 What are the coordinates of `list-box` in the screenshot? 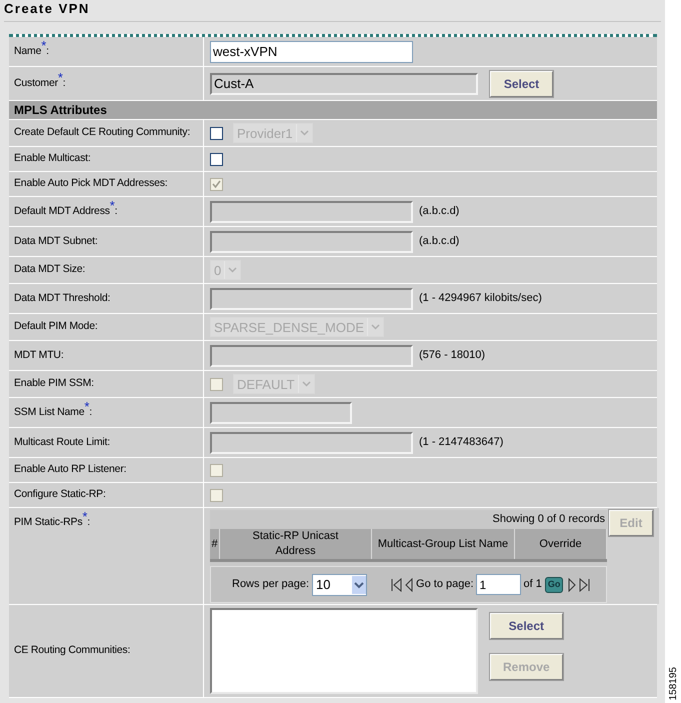 It's located at (344, 651).